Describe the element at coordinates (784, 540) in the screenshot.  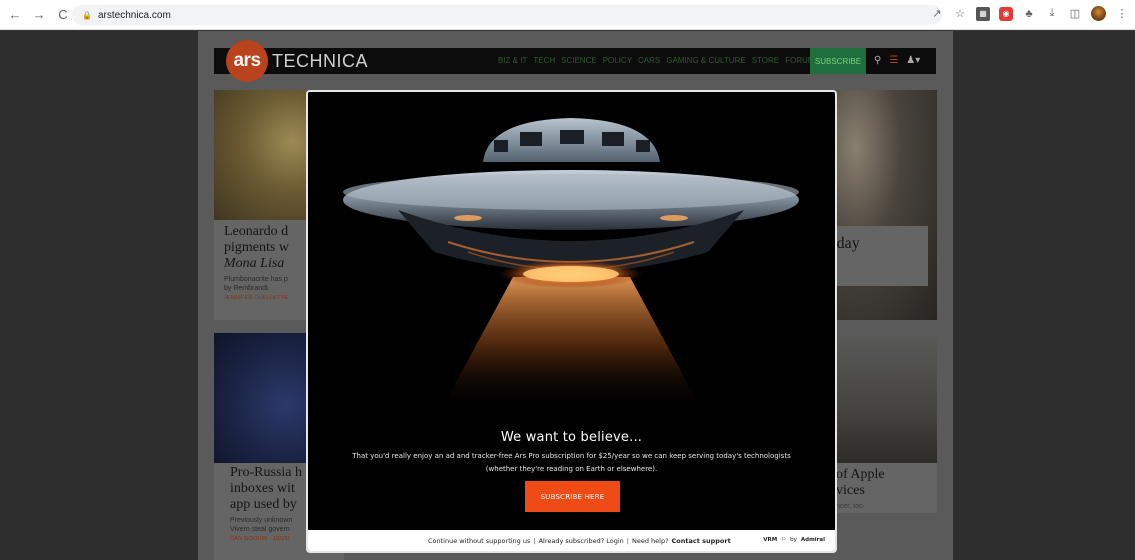
I see `admiral-flag-icon: ⚐` at that location.